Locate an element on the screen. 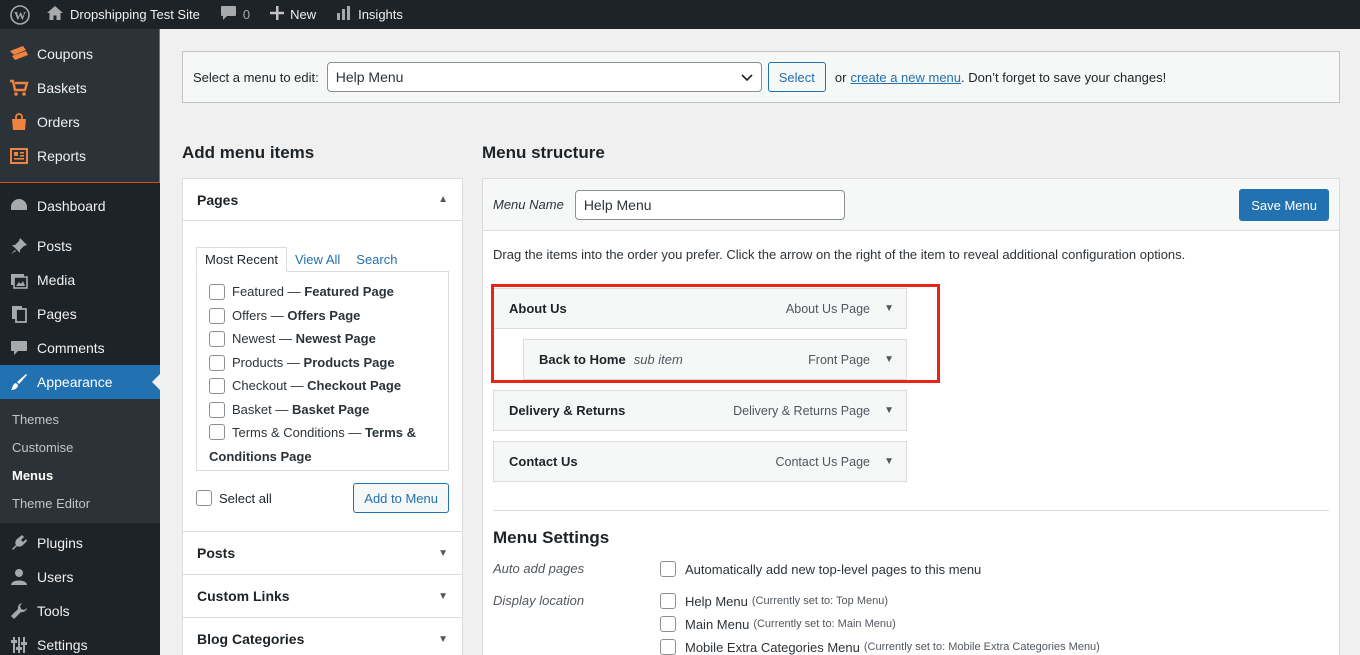 The image size is (1360, 655). pages-section-header: Pages ▲ is located at coordinates (322, 200).